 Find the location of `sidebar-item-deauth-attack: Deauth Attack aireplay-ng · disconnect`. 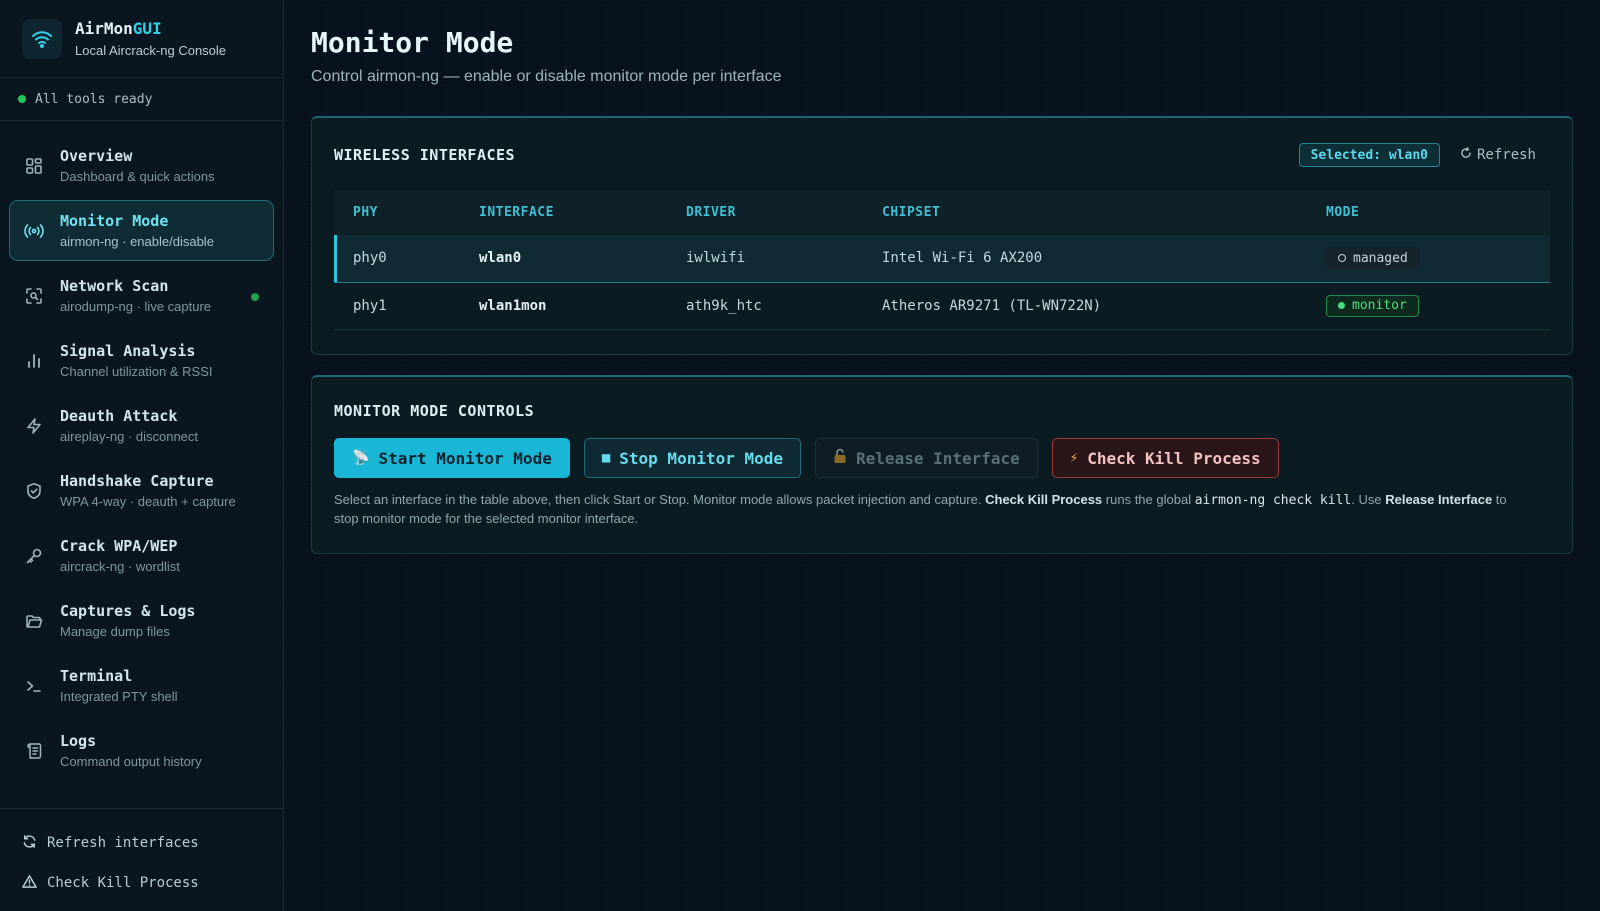

sidebar-item-deauth-attack: Deauth Attack aireplay-ng · disconnect is located at coordinates (141, 425).